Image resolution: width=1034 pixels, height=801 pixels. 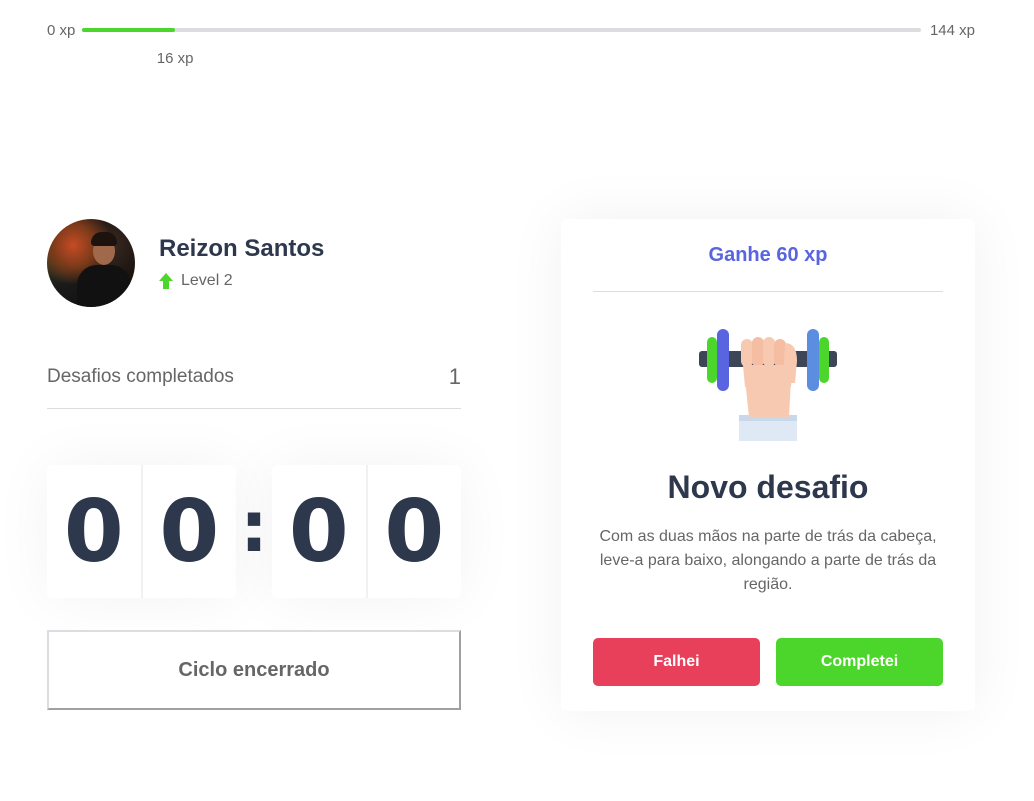 I want to click on challenge-reward: Ganhe 60 xp, so click(x=768, y=255).